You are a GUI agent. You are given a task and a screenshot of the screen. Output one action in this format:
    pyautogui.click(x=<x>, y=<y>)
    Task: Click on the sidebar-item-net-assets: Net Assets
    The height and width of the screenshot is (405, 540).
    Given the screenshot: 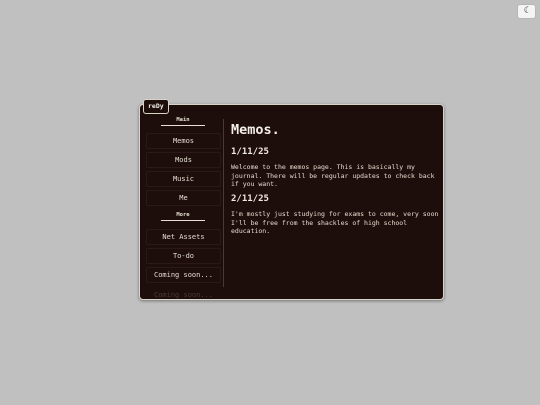 What is the action you would take?
    pyautogui.click(x=183, y=237)
    